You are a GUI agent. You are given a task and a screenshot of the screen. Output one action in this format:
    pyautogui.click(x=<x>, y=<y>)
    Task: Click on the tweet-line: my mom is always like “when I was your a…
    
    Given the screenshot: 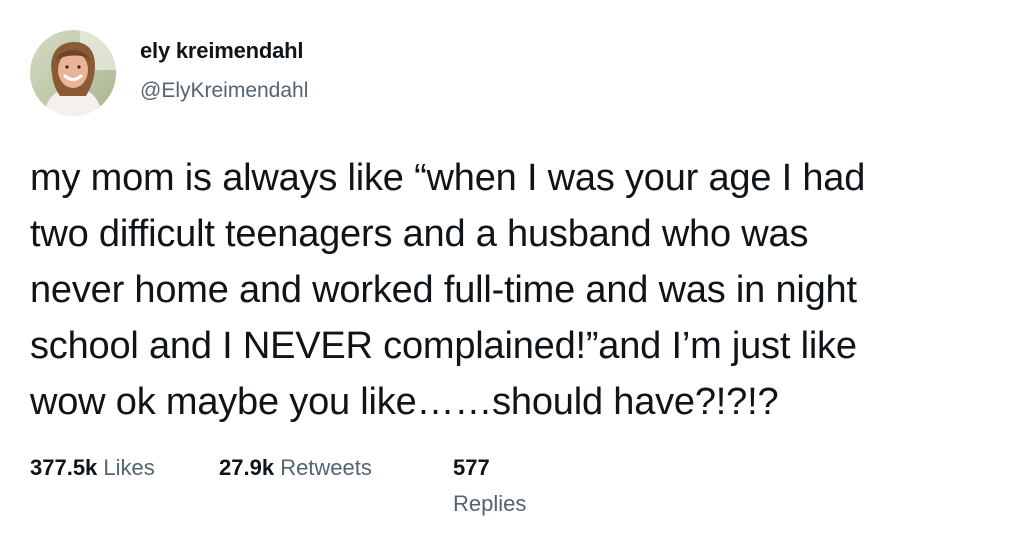 What is the action you would take?
    pyautogui.click(x=448, y=178)
    